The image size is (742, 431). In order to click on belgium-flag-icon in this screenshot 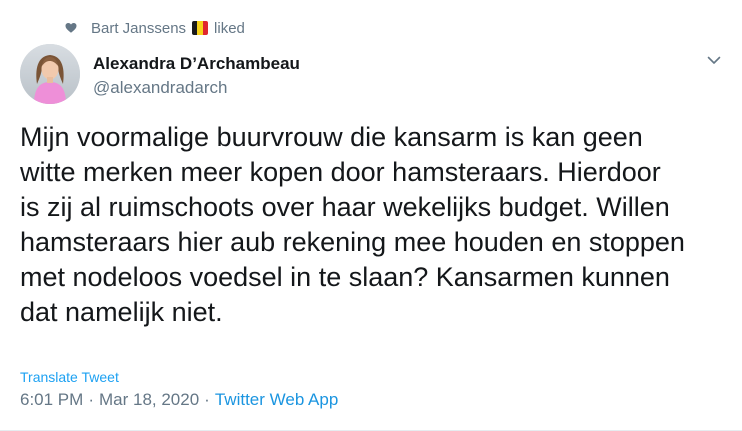, I will do `click(200, 28)`.